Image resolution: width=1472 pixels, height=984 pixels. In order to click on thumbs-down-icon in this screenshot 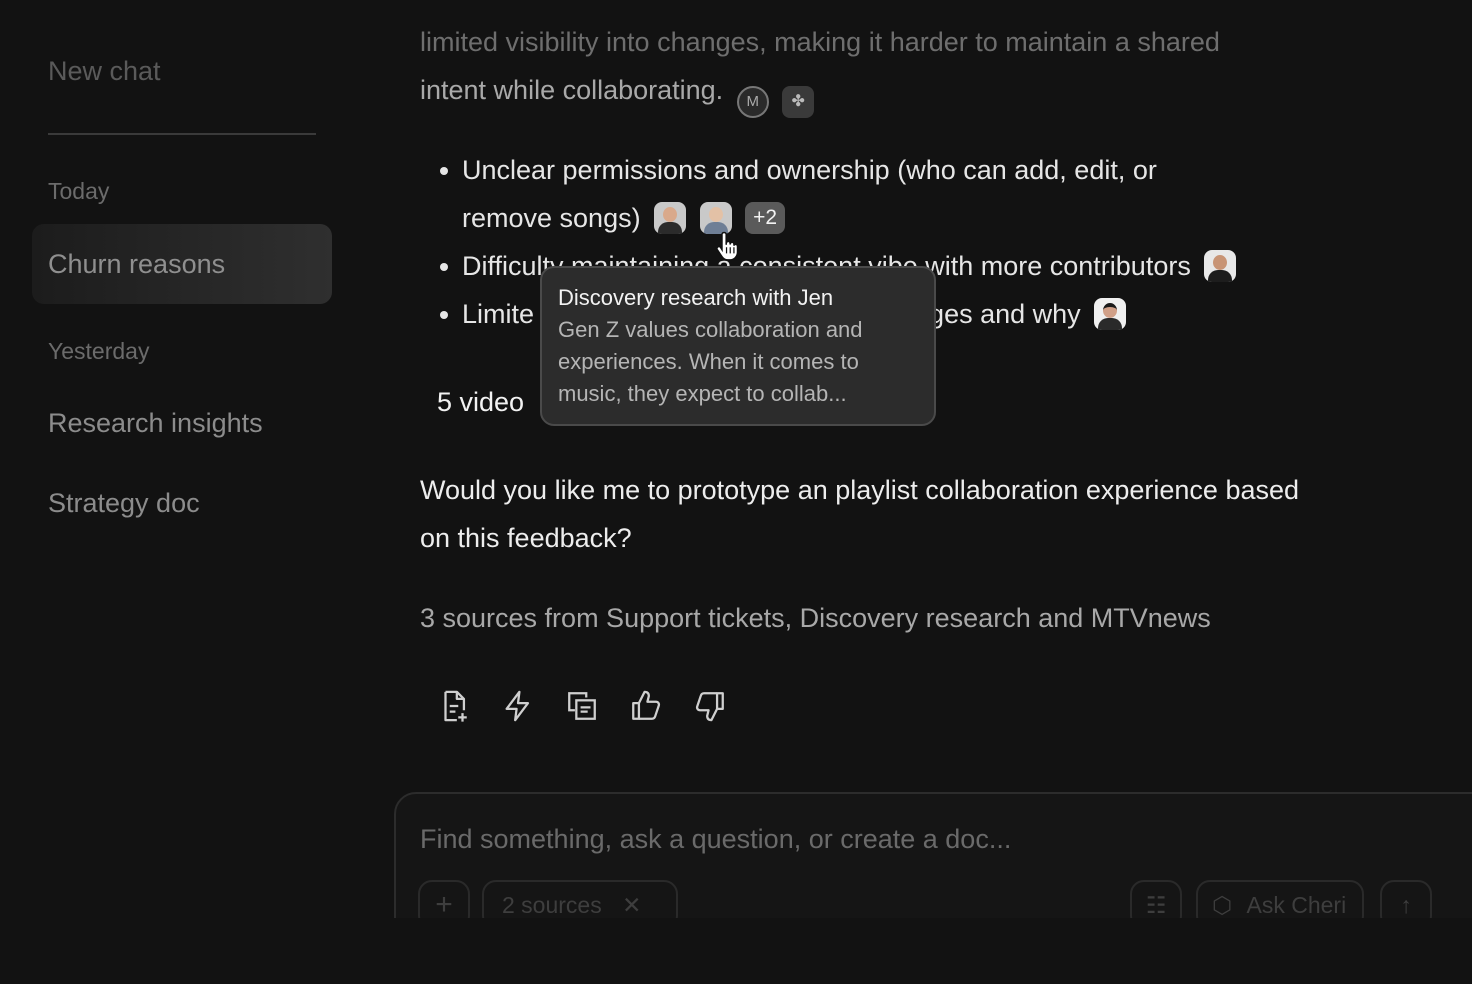, I will do `click(709, 707)`.